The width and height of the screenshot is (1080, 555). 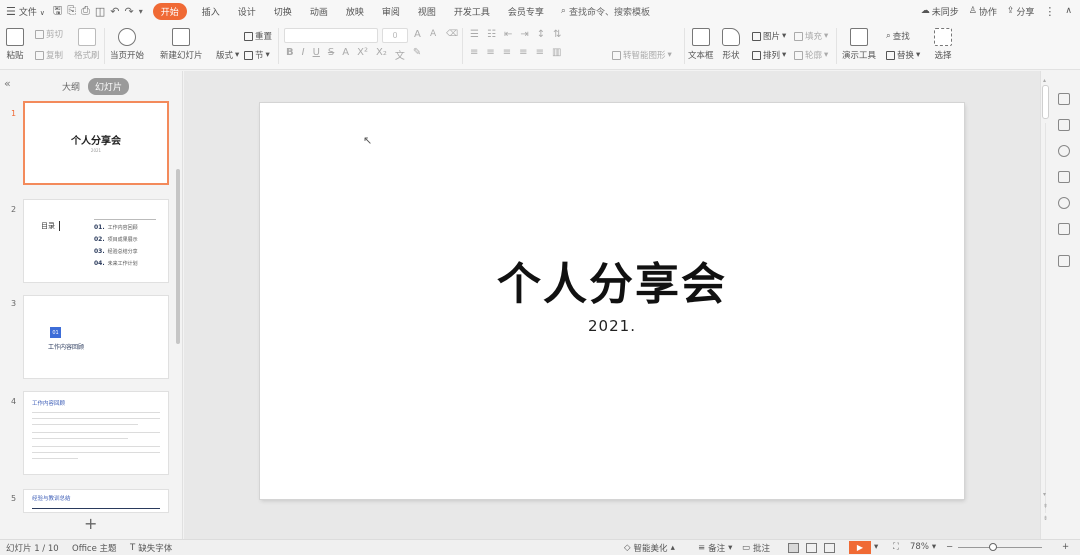 I want to click on tab-outline: 大纲, so click(x=71, y=86).